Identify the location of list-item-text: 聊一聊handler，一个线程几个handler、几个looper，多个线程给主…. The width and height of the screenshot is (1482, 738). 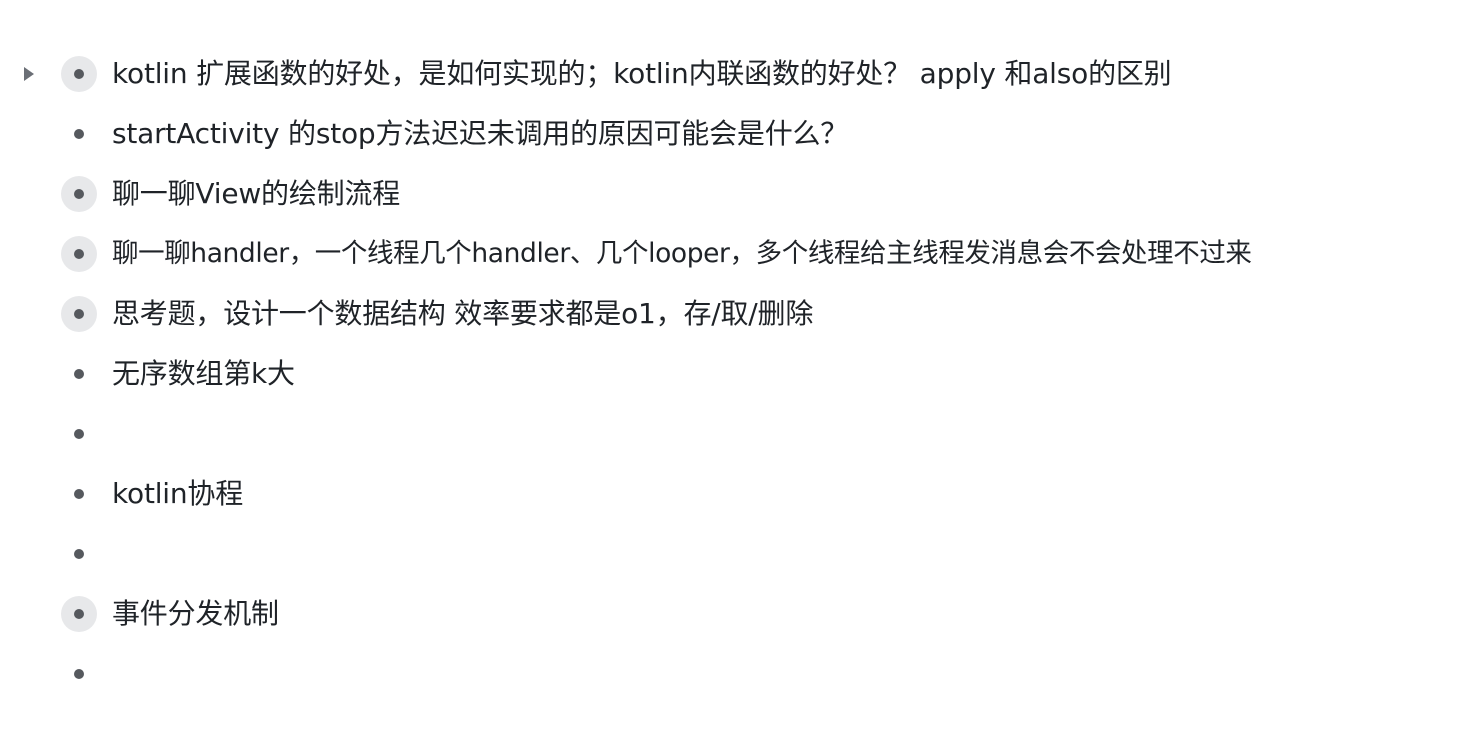
(682, 254).